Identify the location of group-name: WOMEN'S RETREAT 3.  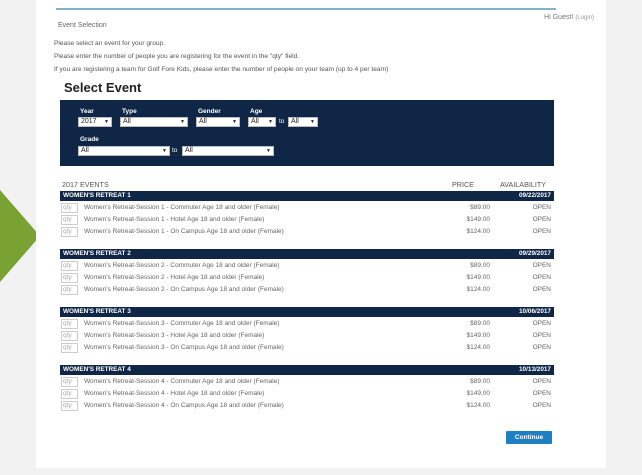
(97, 311).